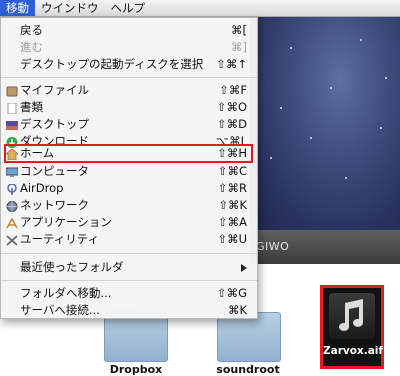 Image resolution: width=400 pixels, height=376 pixels. Describe the element at coordinates (129, 107) in the screenshot. I see `menu-item-documents: 書類 ⇧⌘O` at that location.